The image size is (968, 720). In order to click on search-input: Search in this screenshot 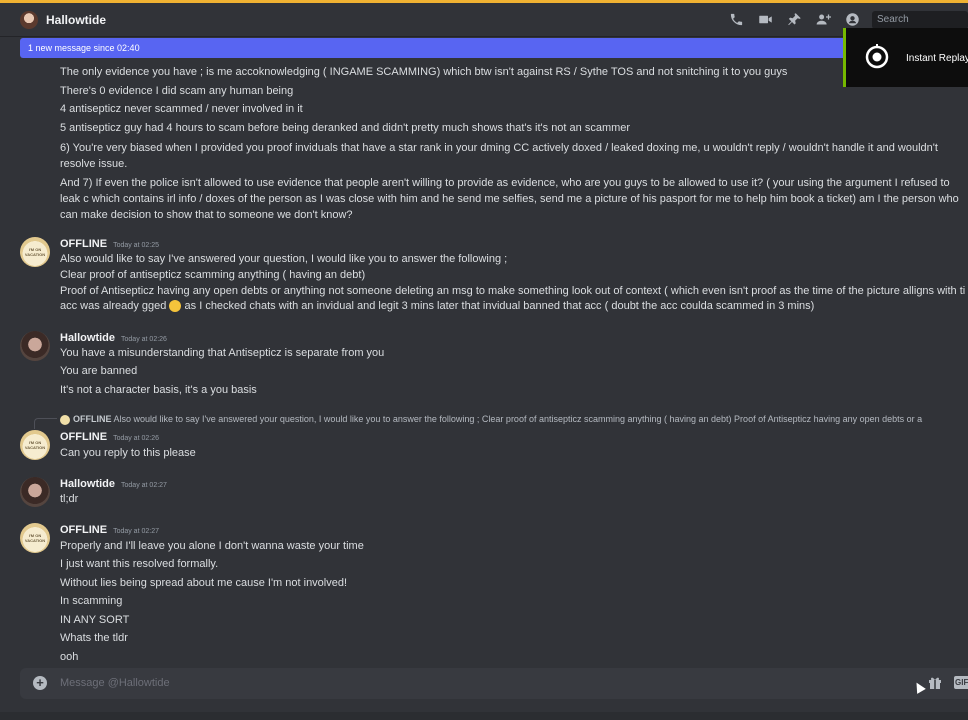, I will do `click(920, 19)`.